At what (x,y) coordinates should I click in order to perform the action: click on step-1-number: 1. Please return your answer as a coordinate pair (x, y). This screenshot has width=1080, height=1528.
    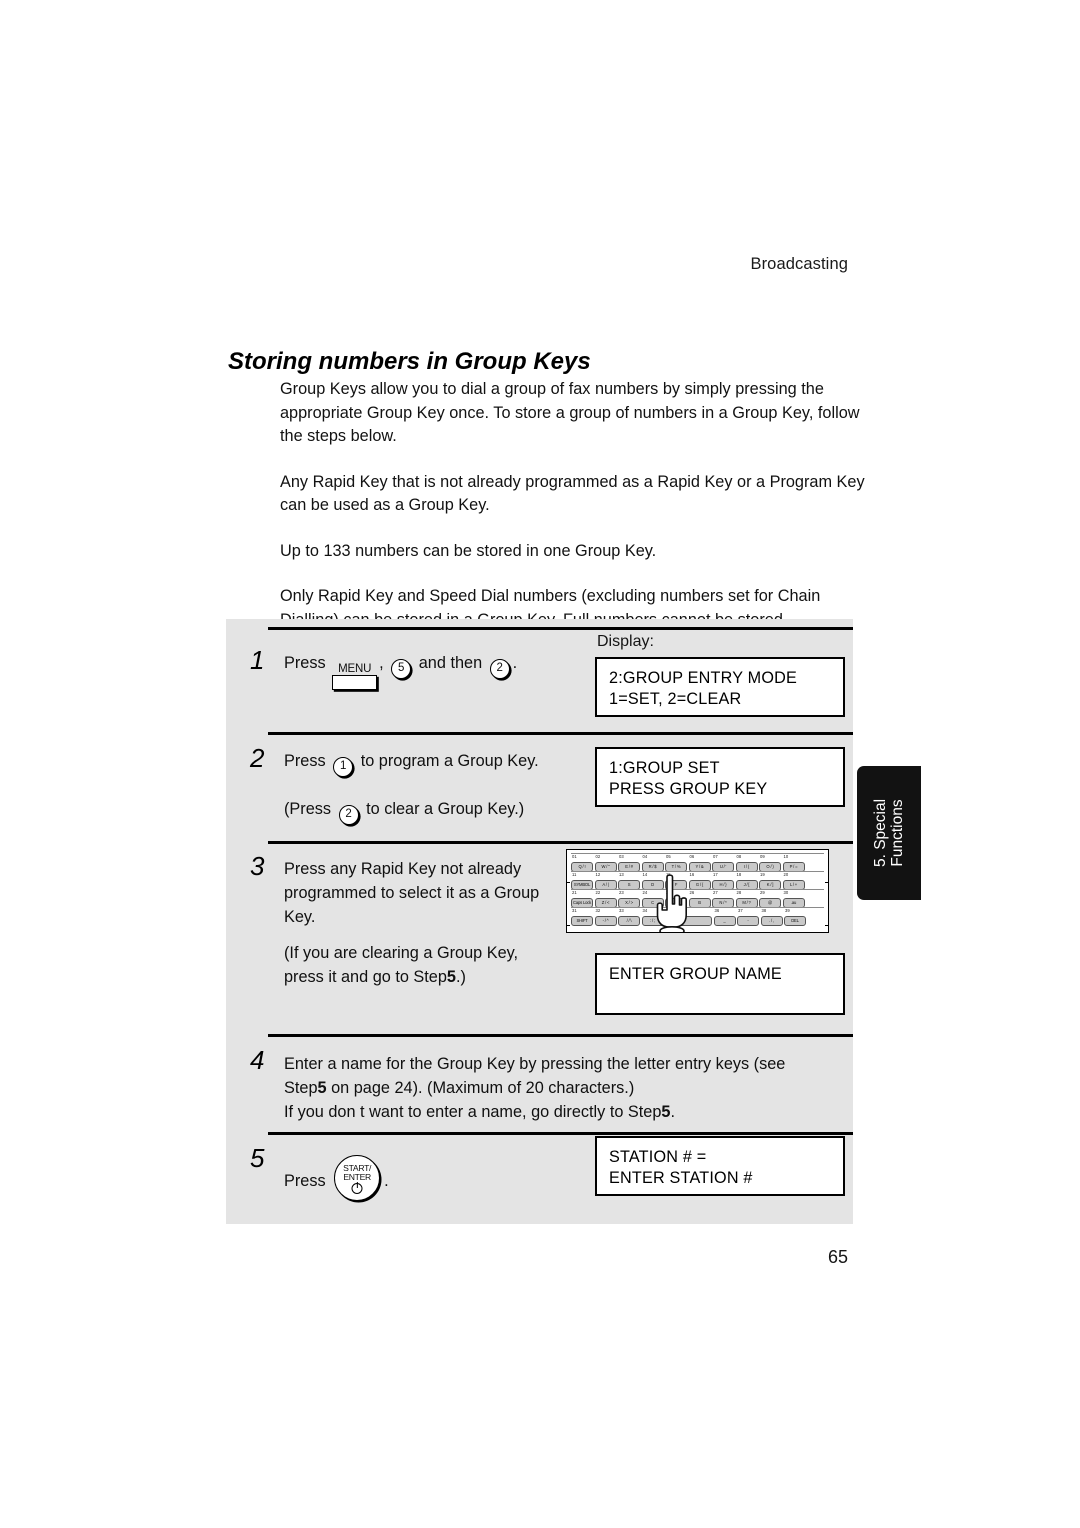
    Looking at the image, I should click on (257, 660).